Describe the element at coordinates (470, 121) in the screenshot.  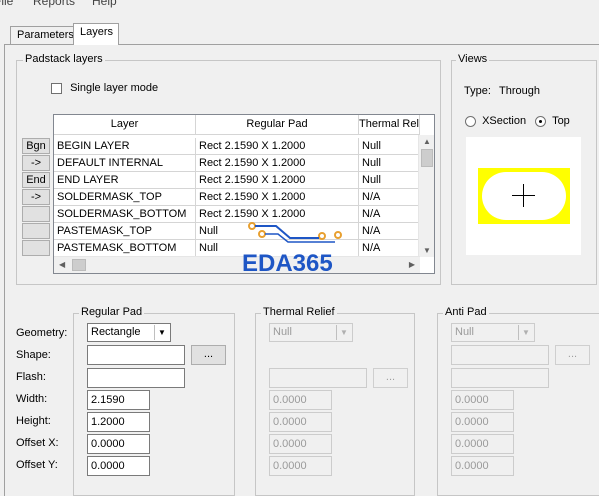
I see `xsection-radio` at that location.